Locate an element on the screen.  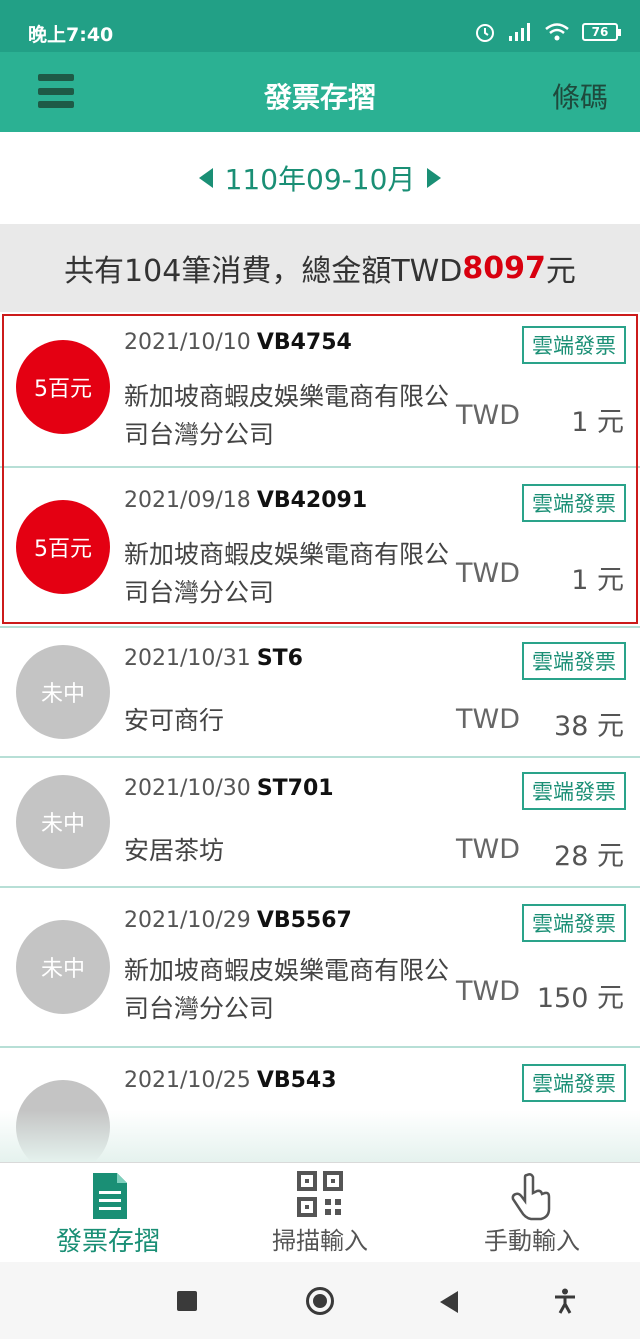
nav-label: 掃描輸入 is located at coordinates (320, 1241).